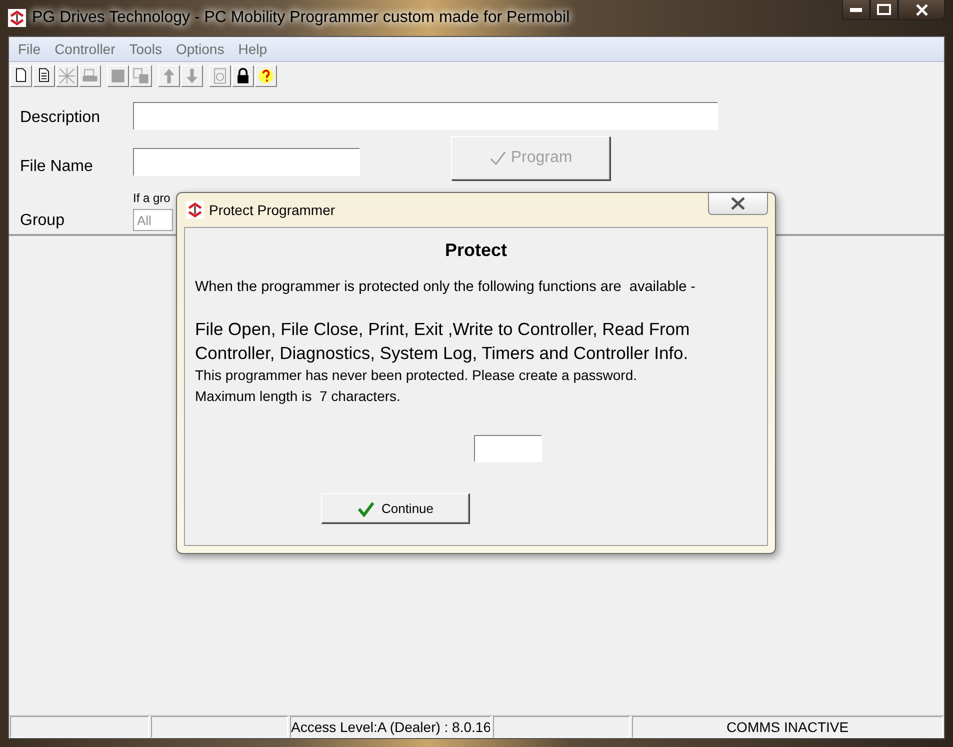 The image size is (953, 747). I want to click on dialog-title: Protect Programmer, so click(272, 210).